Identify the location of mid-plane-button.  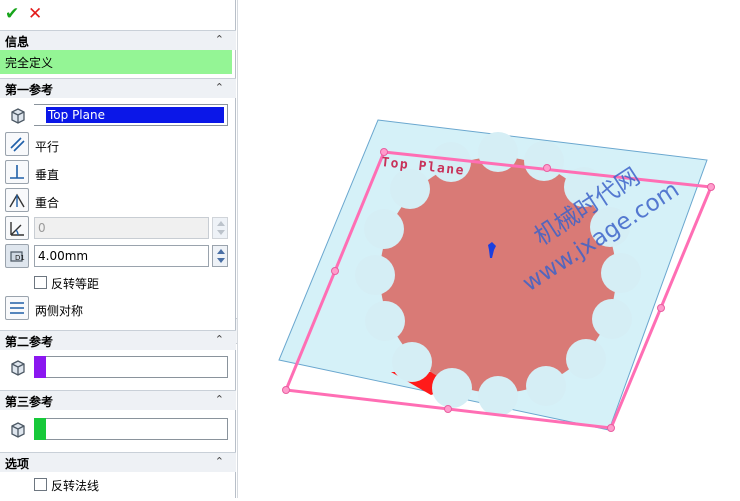
(17, 308).